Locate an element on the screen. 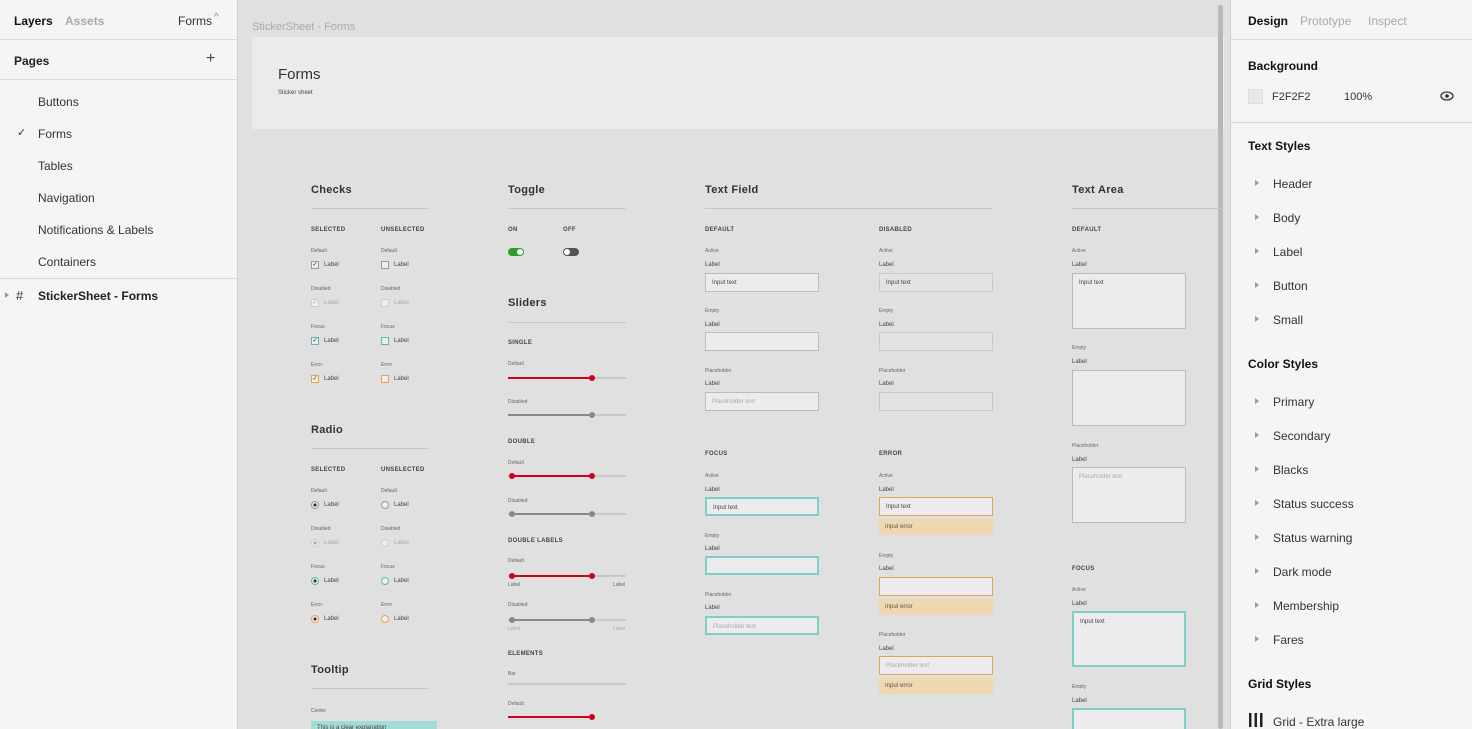 The image size is (1472, 729). color-style-primary: Primary is located at coordinates (1293, 402).